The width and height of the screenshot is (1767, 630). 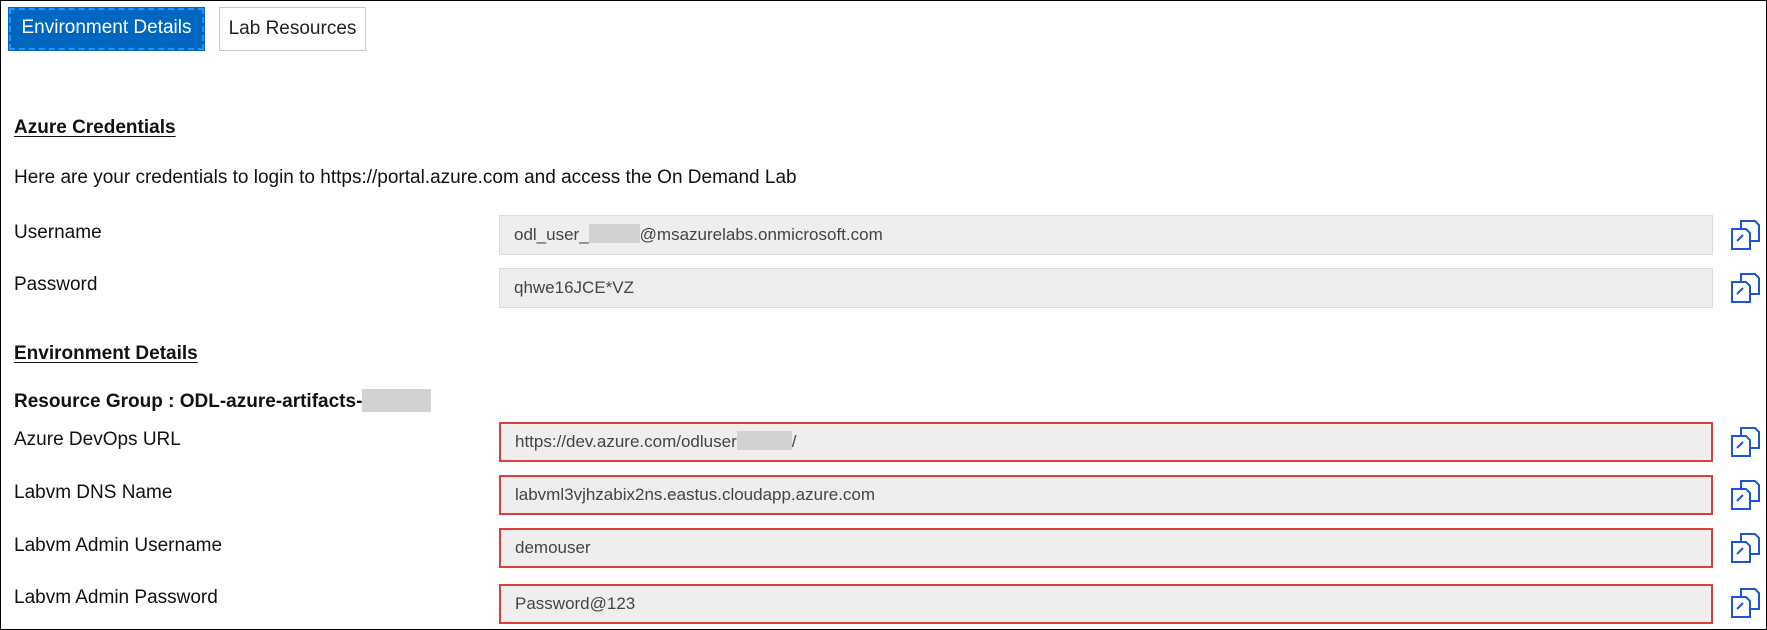 I want to click on dns-name-label: Labvm DNS Name, so click(x=93, y=492).